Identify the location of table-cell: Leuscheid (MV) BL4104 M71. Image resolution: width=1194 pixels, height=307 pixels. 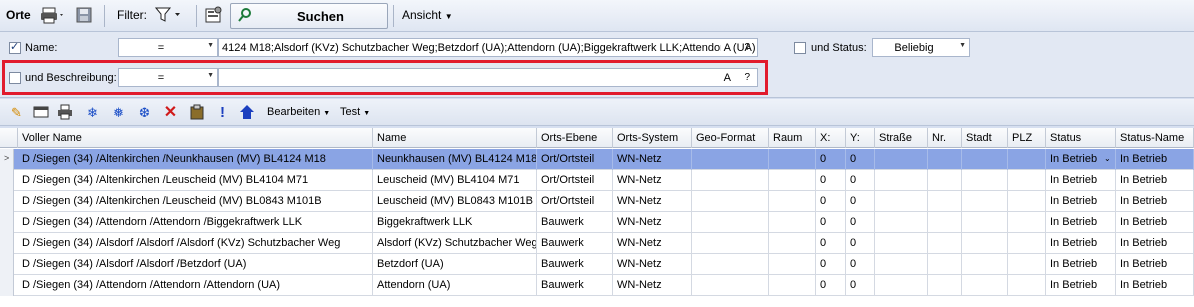
(455, 180).